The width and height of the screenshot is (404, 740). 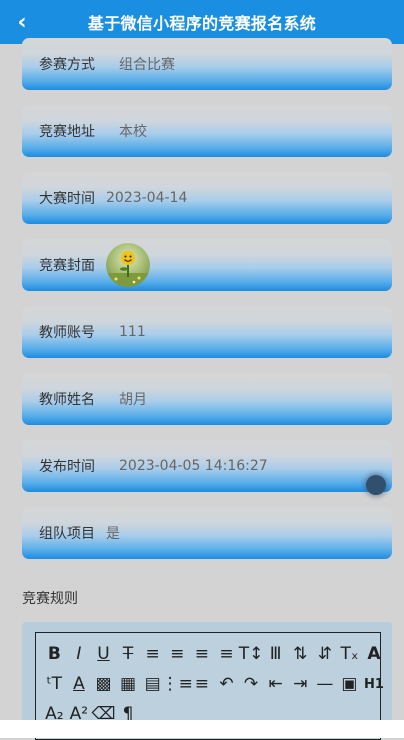 I want to click on cover-image, so click(x=128, y=265).